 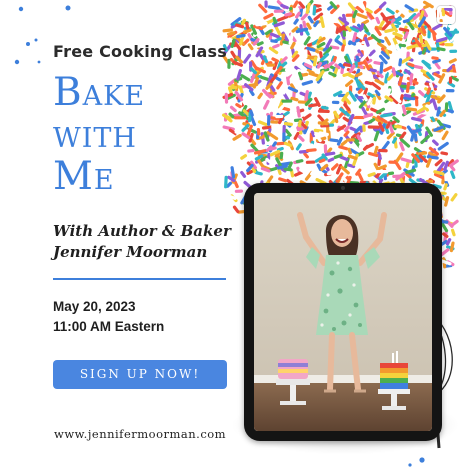 I want to click on byline-line: Jennifer Moorman, so click(x=130, y=252).